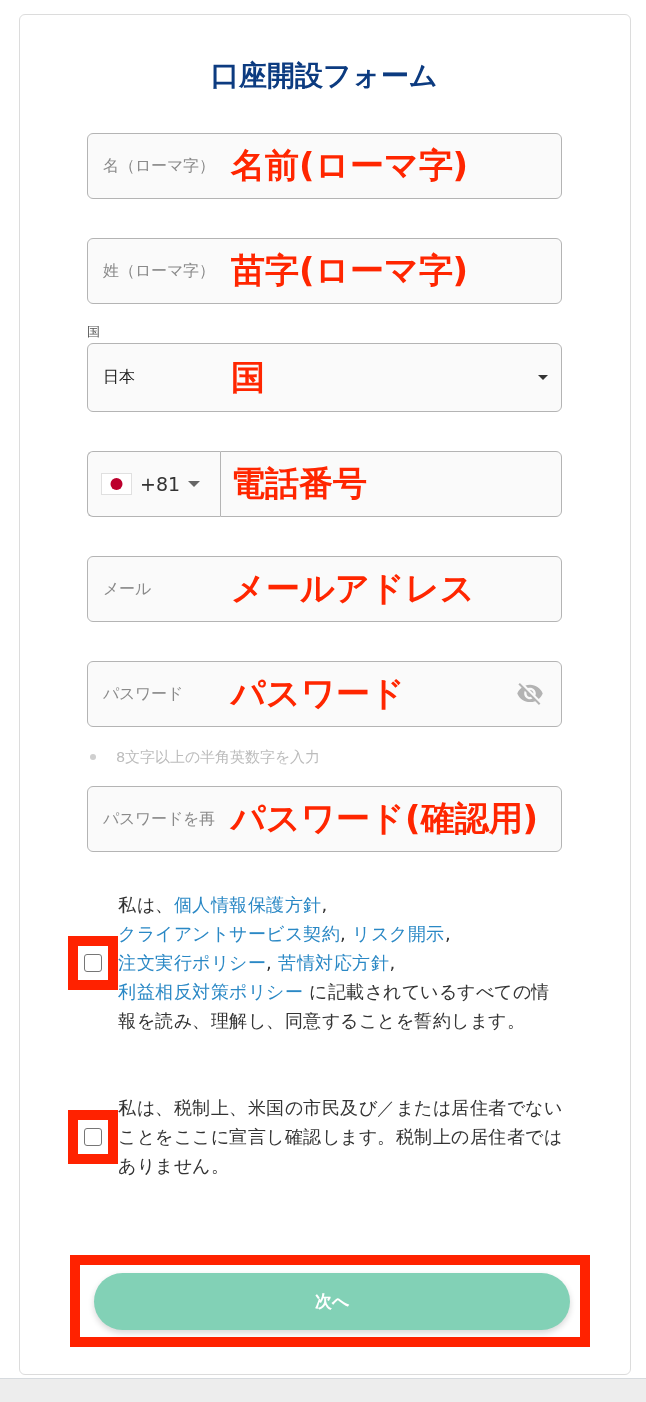 This screenshot has width=646, height=1402. Describe the element at coordinates (340, 1137) in the screenshot. I see `consent-text: 私は、税制上、米国の市民及び／または居住者でないことをここに宣言し確認します。税制上の居住者ではありません。` at that location.